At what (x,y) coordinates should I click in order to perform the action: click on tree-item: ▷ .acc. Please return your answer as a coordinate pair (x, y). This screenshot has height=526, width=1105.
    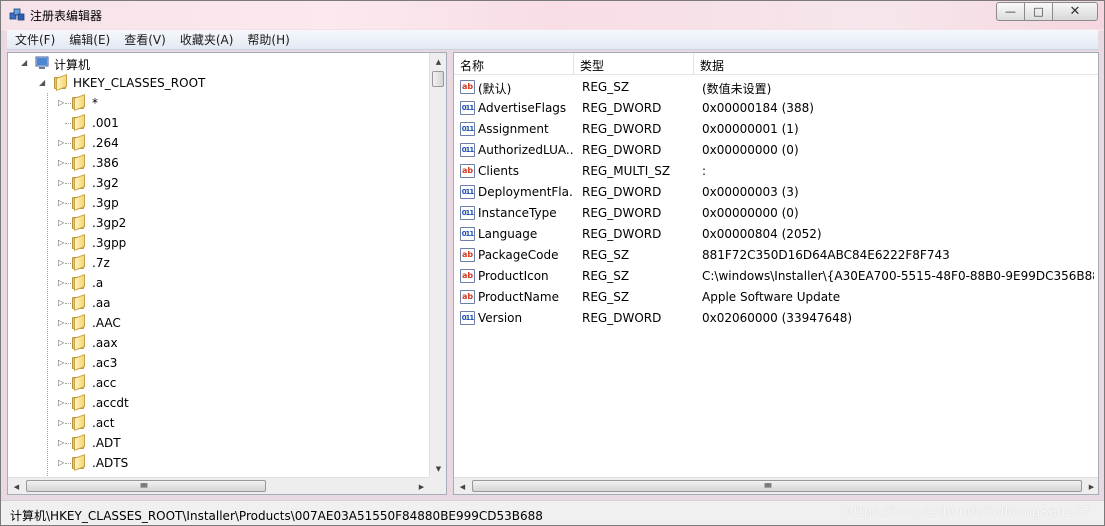
    Looking at the image, I should click on (218, 383).